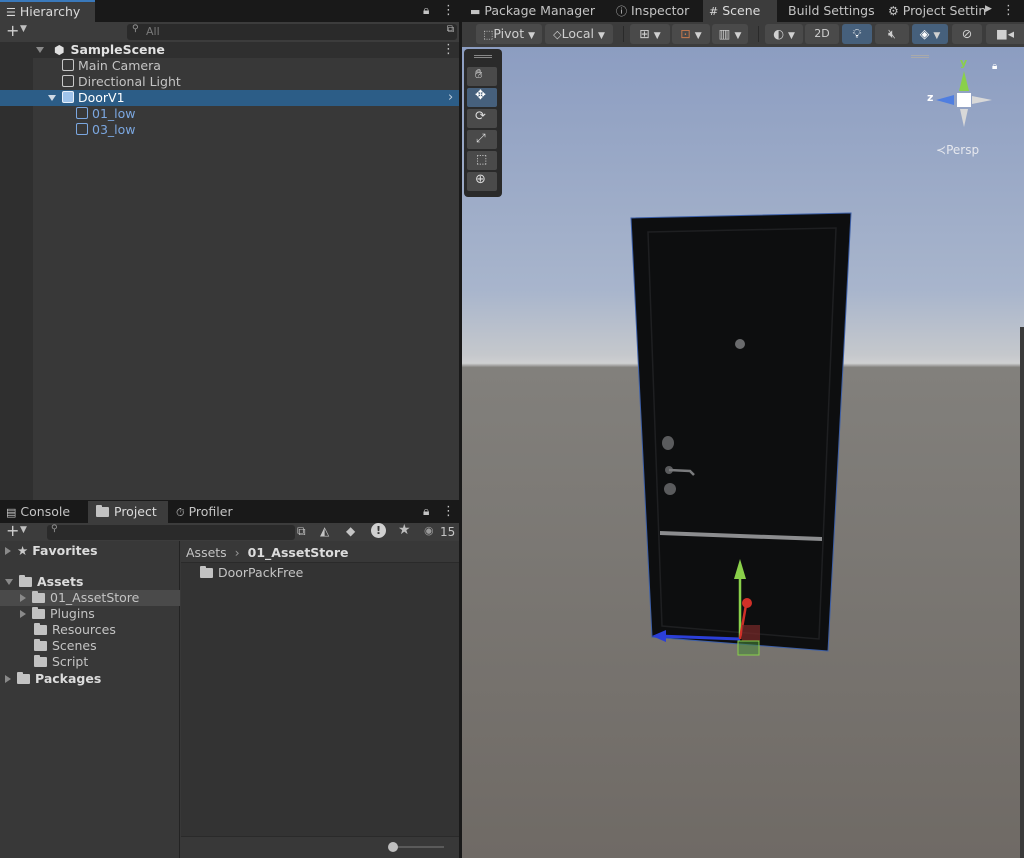  I want to click on hand-tool-button: ✋︎, so click(482, 76).